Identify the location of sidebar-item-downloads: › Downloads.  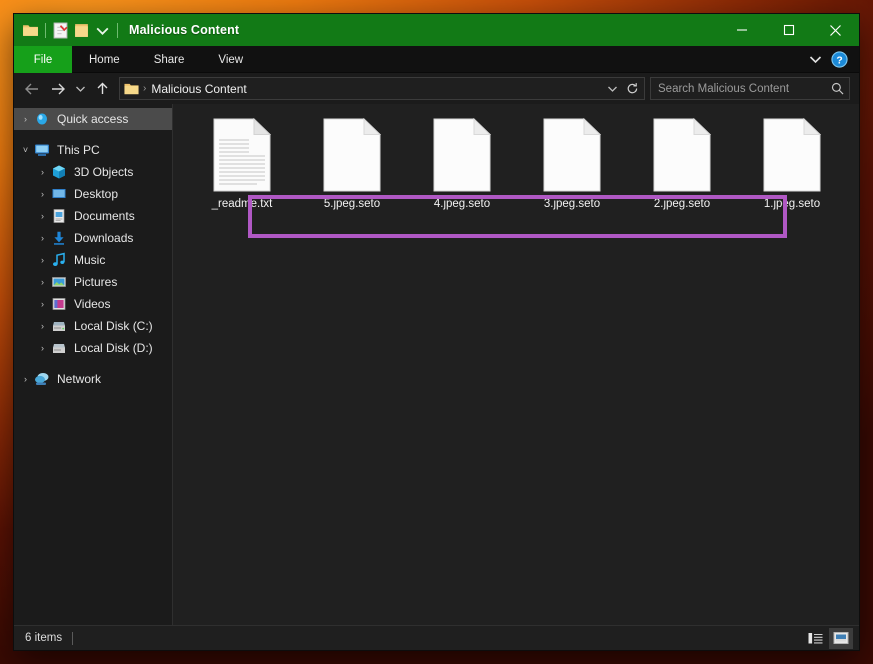
(93, 238).